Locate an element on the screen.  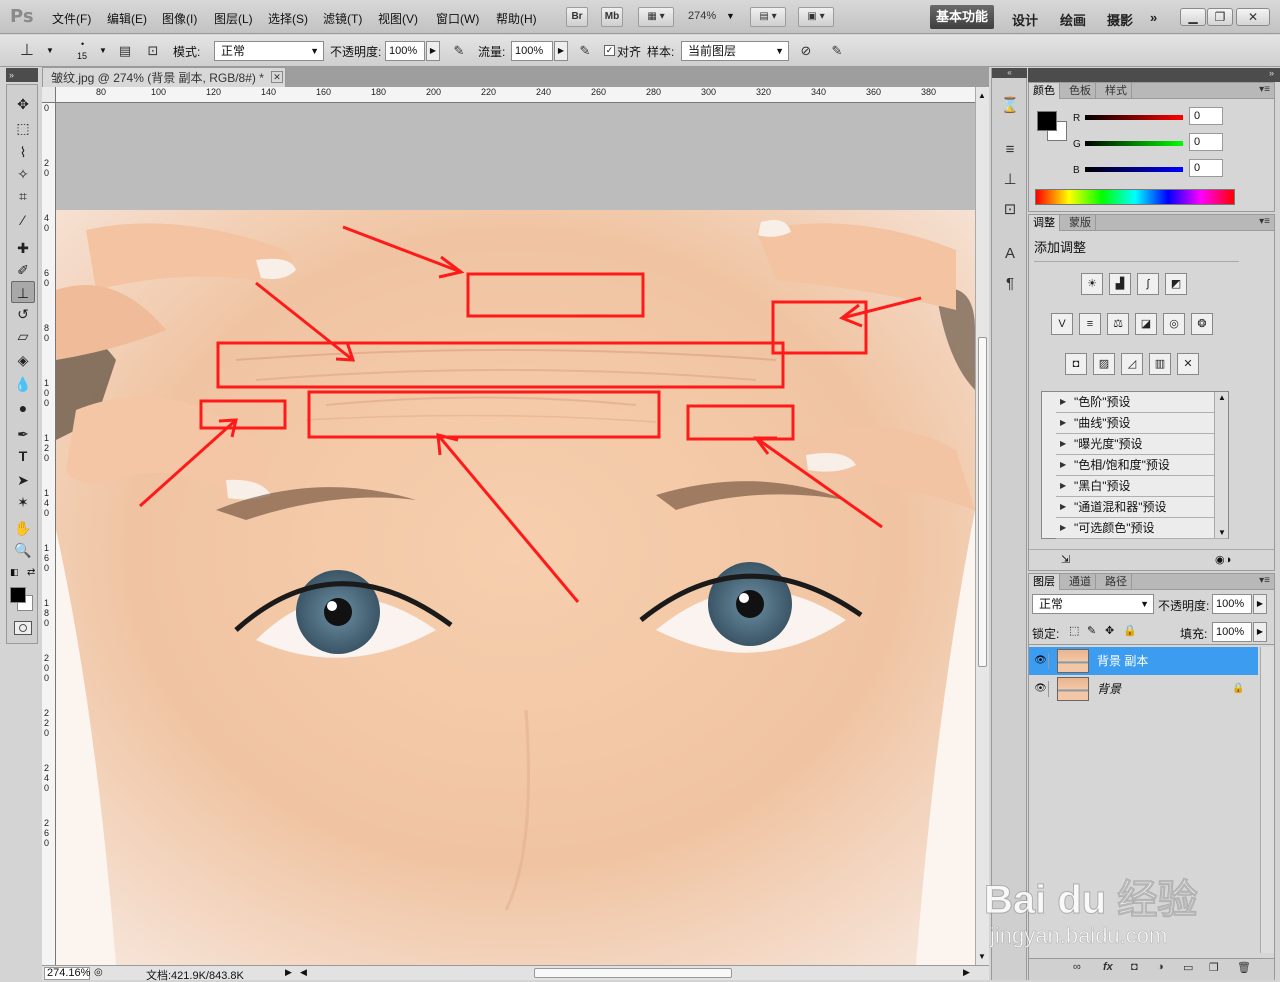
mini-bridge-button: Mb is located at coordinates (612, 17).